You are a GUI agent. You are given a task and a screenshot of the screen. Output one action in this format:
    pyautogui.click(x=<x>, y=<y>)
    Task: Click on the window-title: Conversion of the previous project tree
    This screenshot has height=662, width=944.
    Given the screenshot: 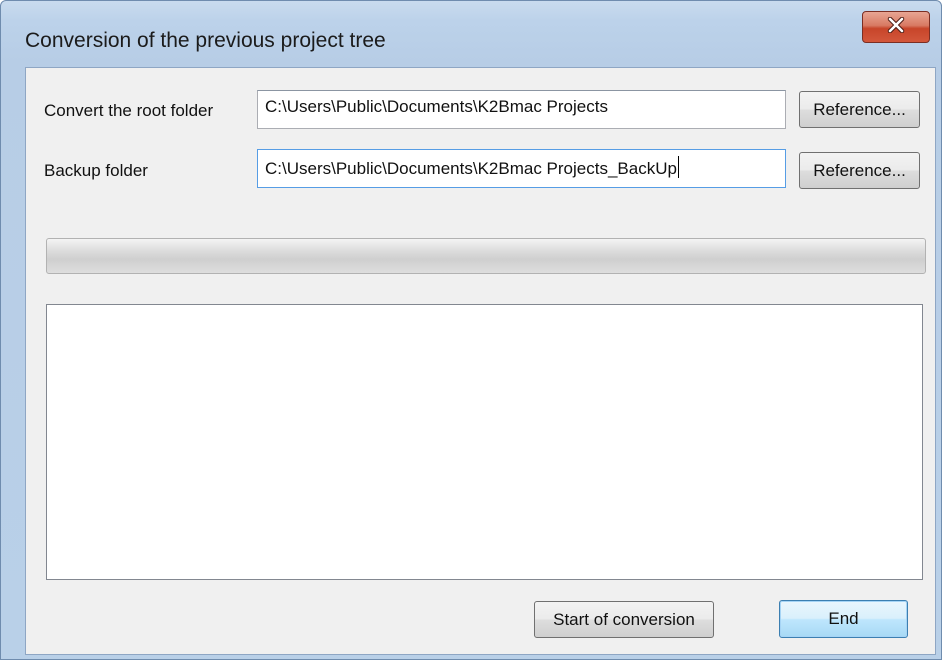 What is the action you would take?
    pyautogui.click(x=205, y=40)
    